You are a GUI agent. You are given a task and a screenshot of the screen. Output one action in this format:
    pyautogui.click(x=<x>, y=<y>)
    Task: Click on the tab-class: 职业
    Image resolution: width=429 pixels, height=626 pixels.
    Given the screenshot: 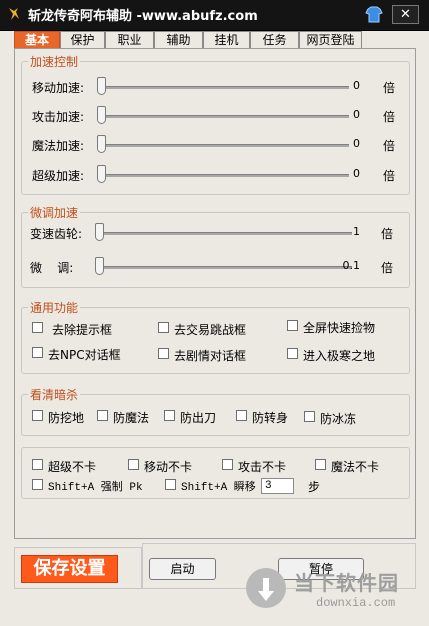 What is the action you would take?
    pyautogui.click(x=129, y=40)
    